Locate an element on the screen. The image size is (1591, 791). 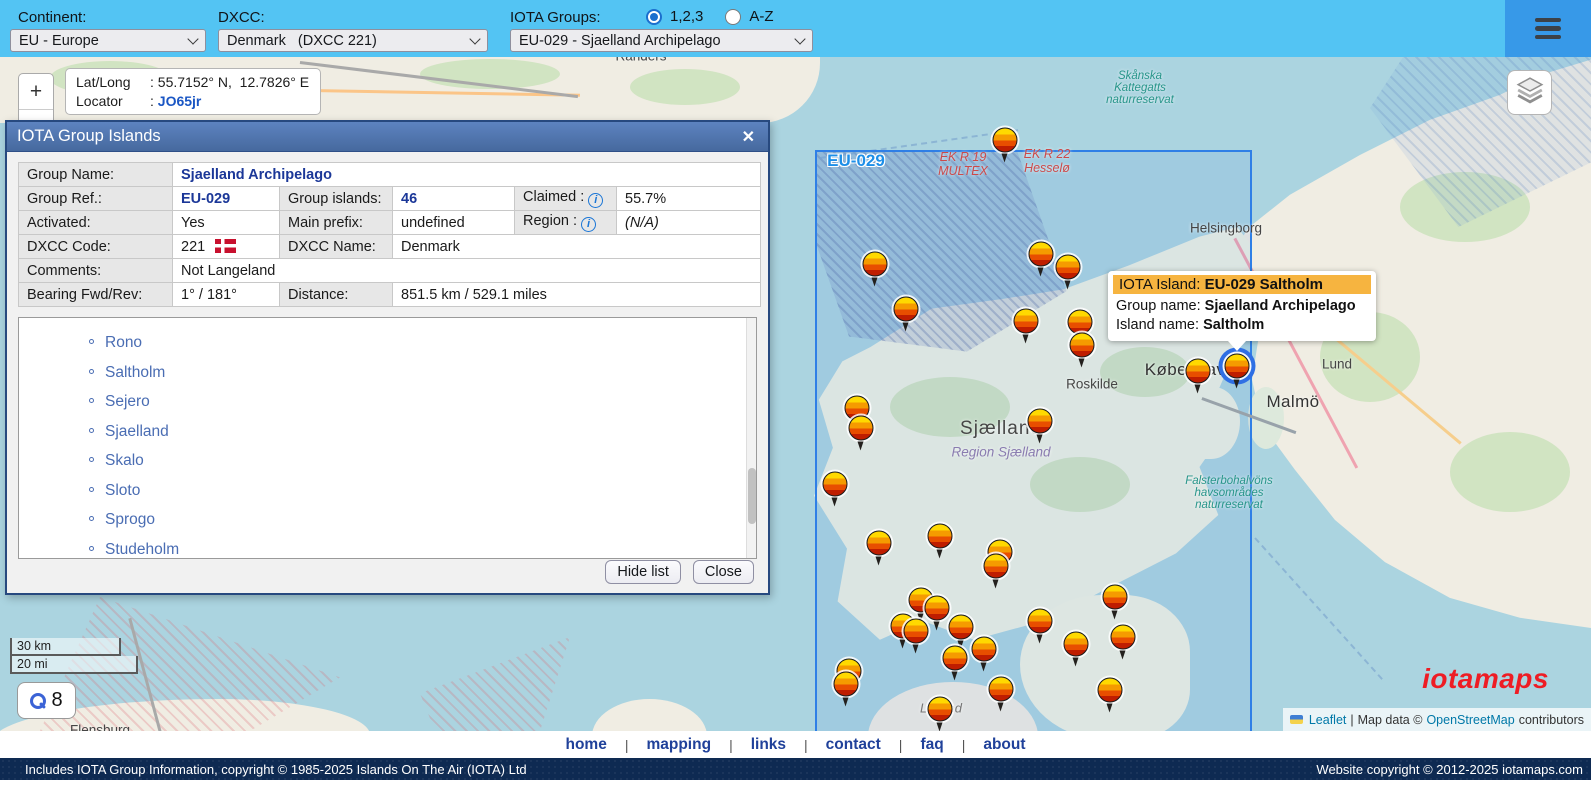
island-link: Rono is located at coordinates (123, 342).